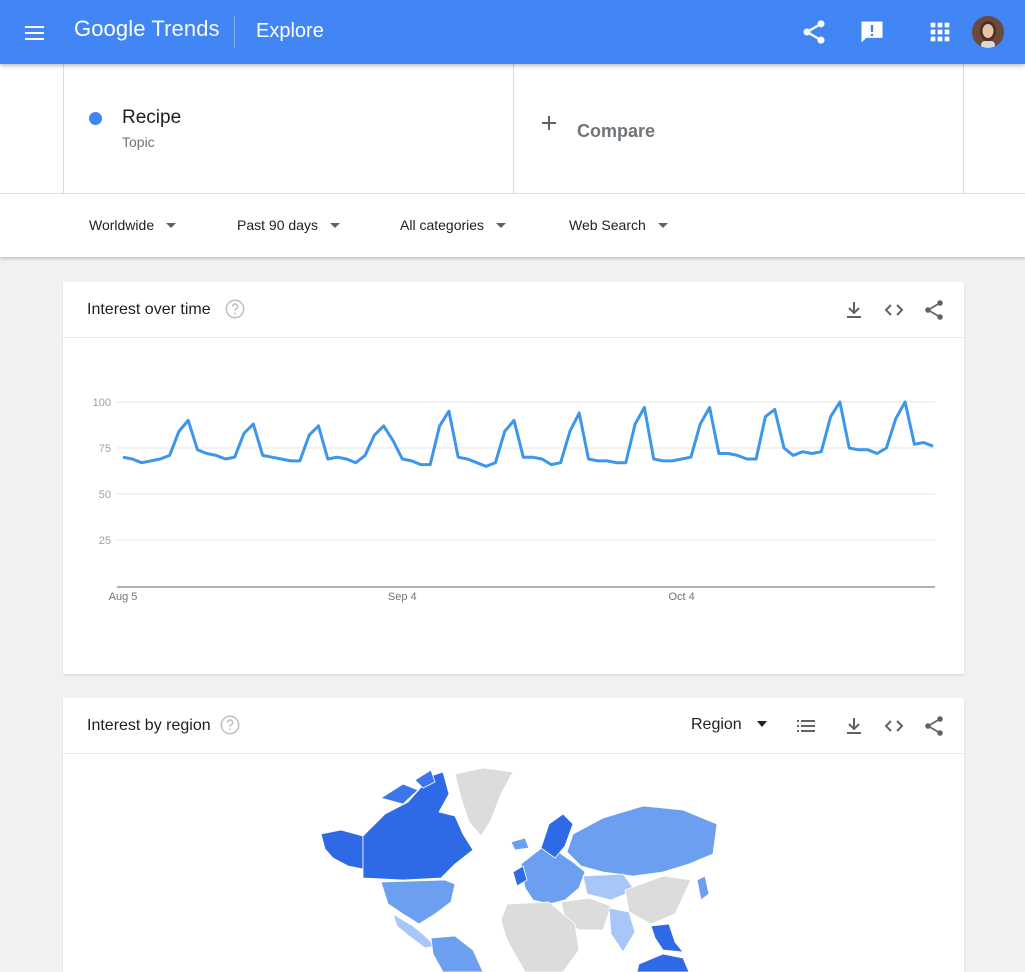 Image resolution: width=1025 pixels, height=972 pixels. I want to click on map-region-canada, so click(418, 826).